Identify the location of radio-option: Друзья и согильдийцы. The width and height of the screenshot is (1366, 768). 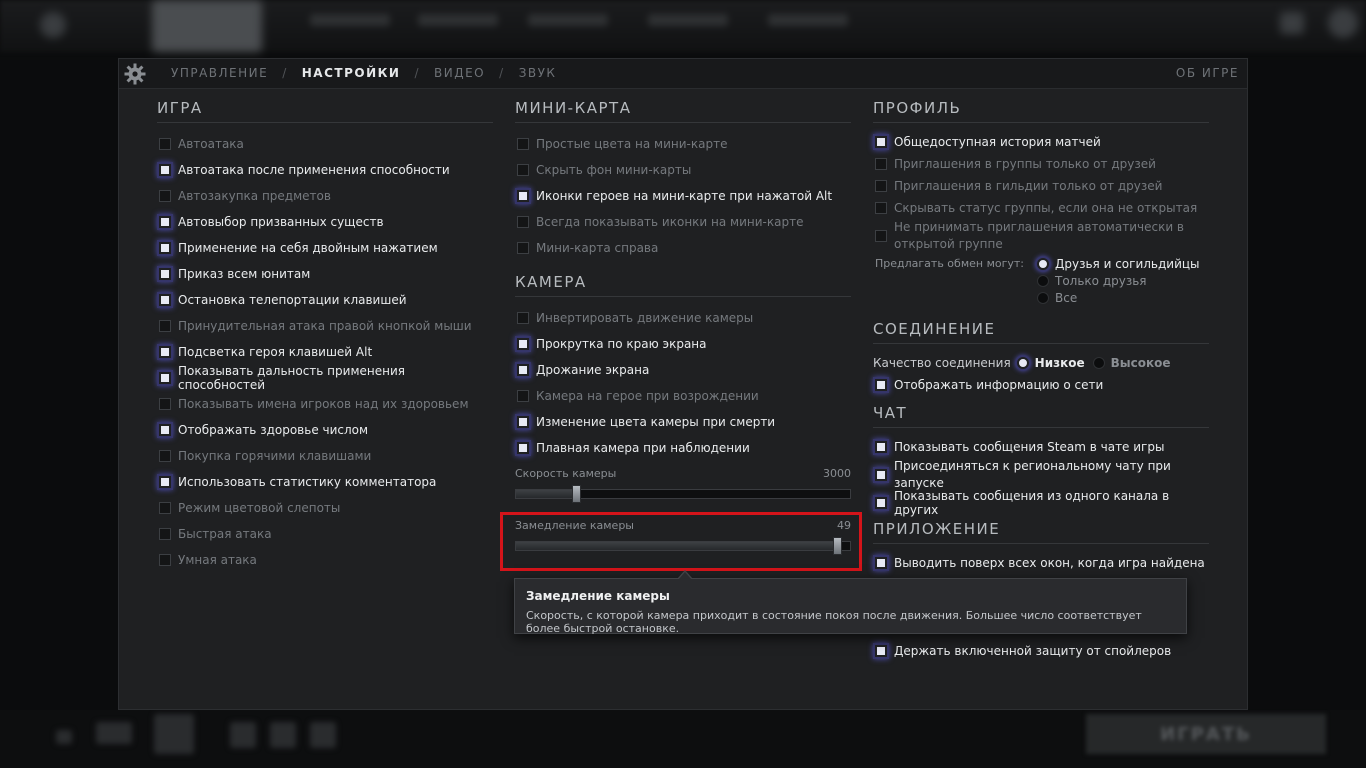
(1118, 263).